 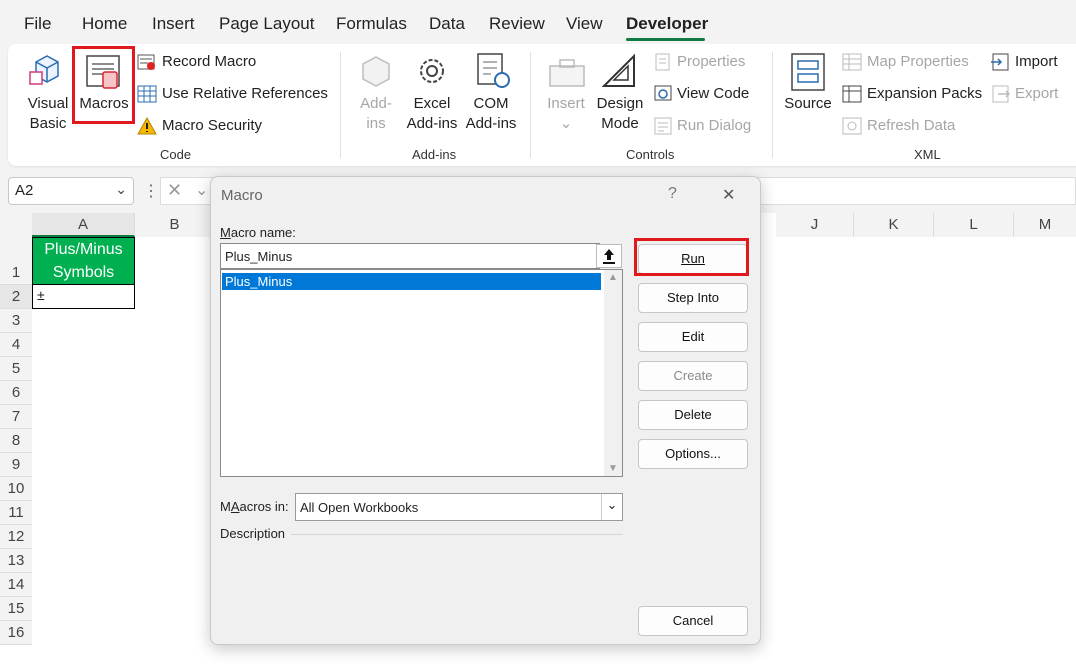 What do you see at coordinates (693, 415) in the screenshot?
I see `delete-button: Delete` at bounding box center [693, 415].